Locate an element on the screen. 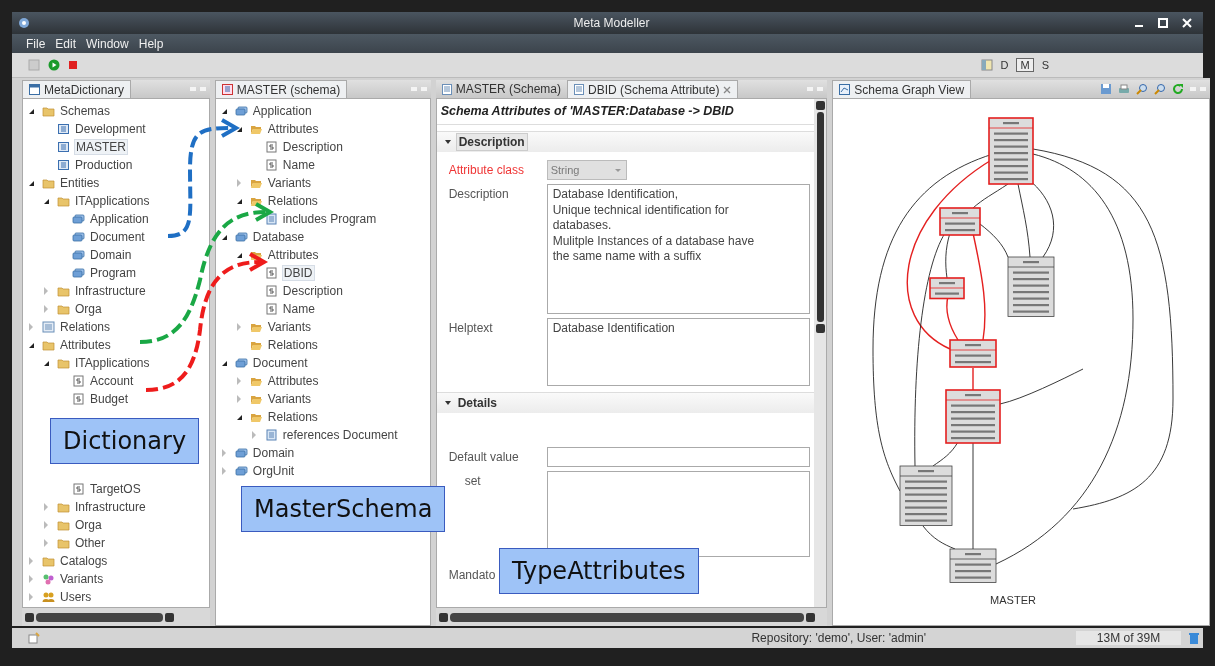 The image size is (1215, 666). perspective-button: D is located at coordinates (1004, 65).